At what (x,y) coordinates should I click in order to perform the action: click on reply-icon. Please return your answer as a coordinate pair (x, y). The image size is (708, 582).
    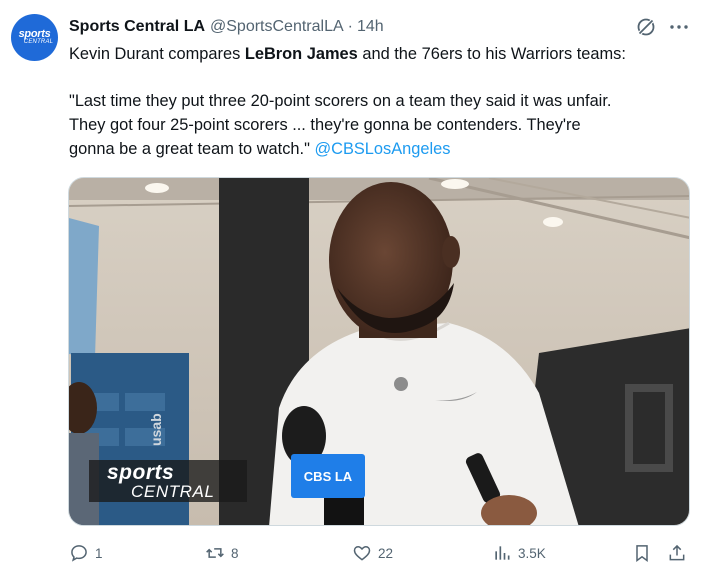
    Looking at the image, I should click on (79, 553).